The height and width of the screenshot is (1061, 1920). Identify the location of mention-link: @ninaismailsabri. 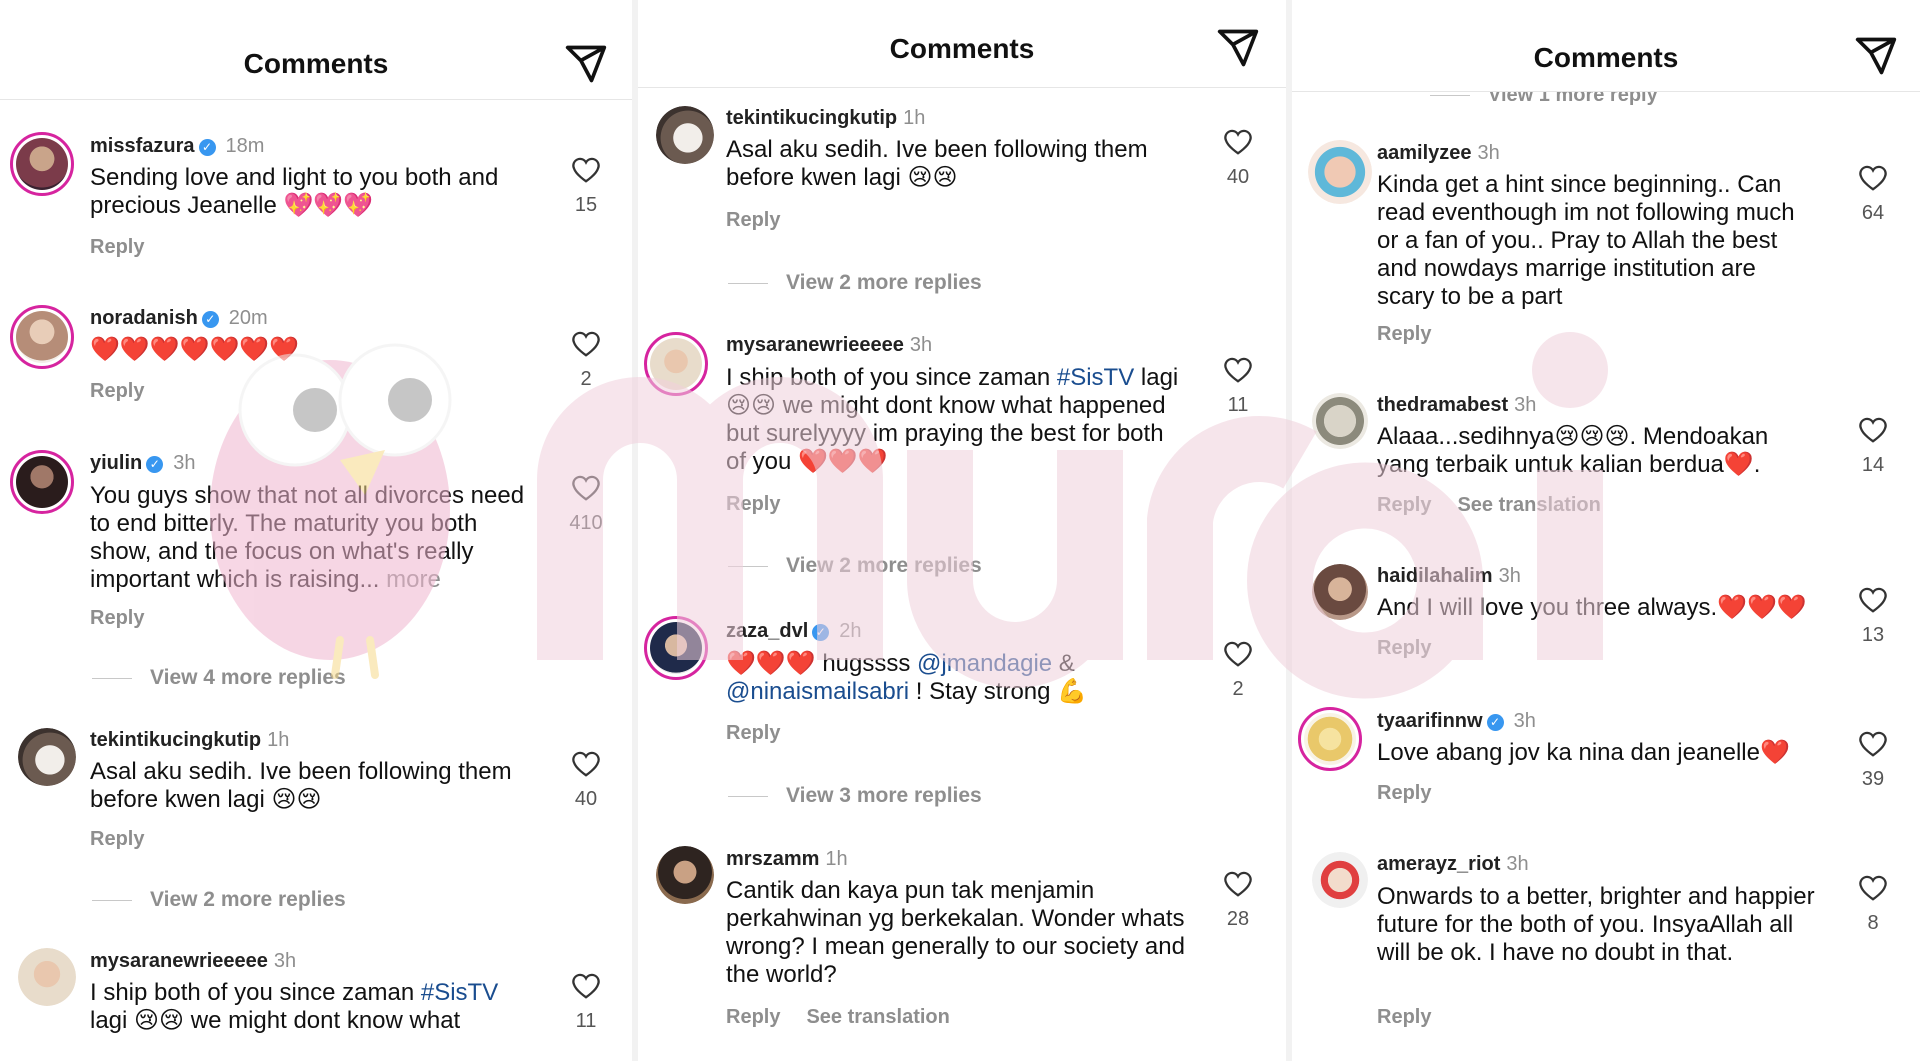
(817, 691).